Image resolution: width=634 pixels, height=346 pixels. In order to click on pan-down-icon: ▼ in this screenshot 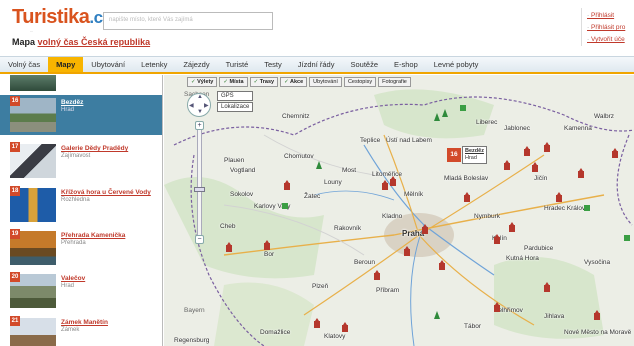, I will do `click(200, 112)`.